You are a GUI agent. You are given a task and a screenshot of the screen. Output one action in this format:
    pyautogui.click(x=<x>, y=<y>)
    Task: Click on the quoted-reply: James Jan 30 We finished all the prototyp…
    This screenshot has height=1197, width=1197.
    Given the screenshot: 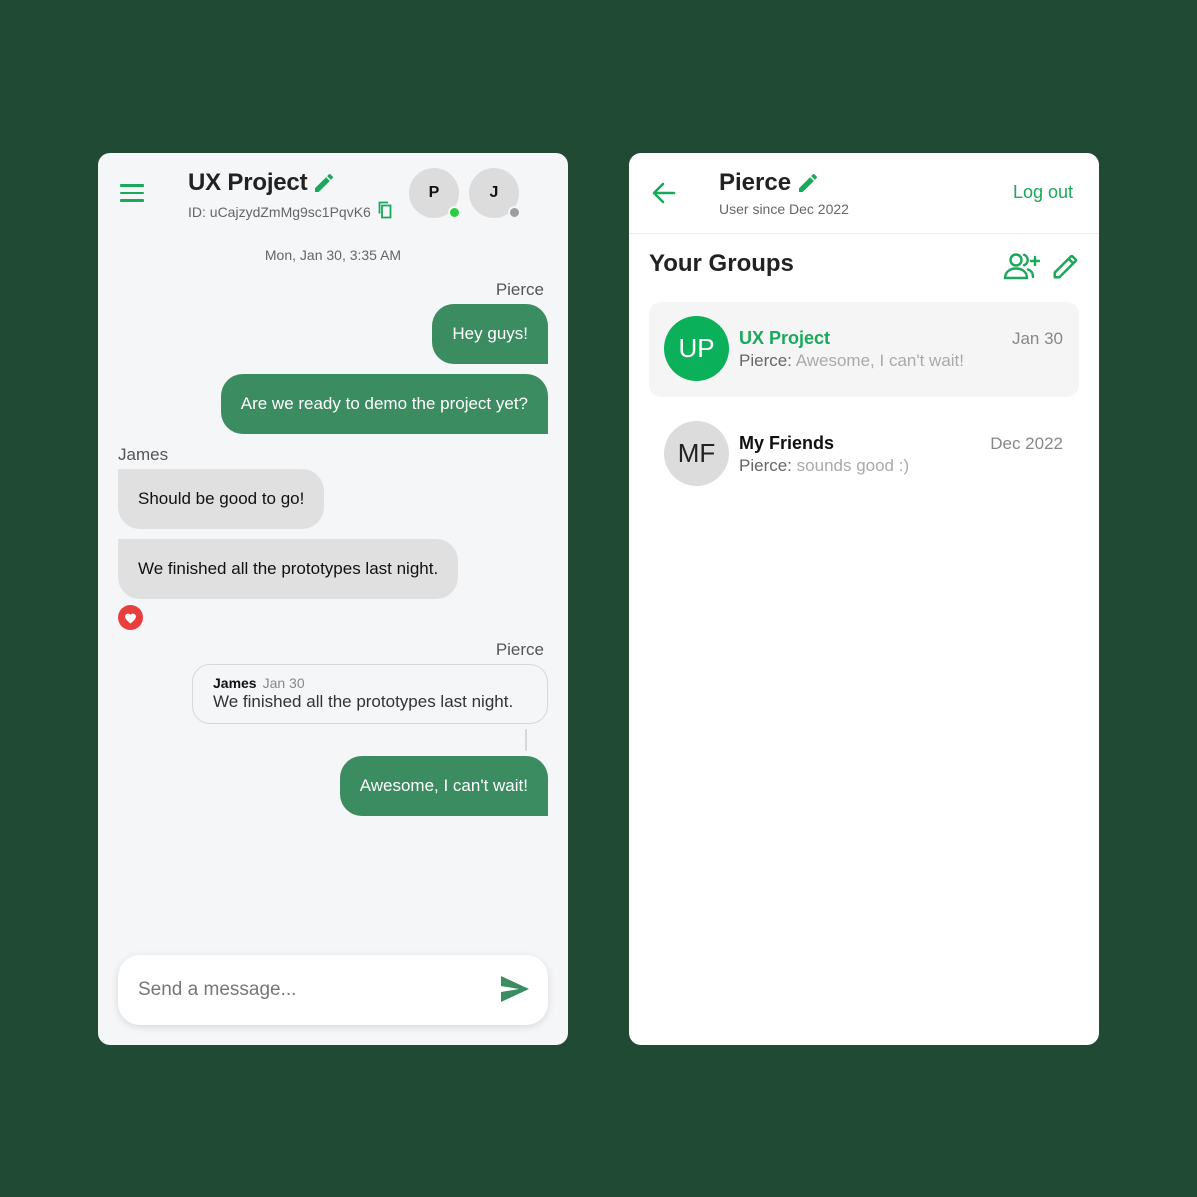 What is the action you would take?
    pyautogui.click(x=370, y=694)
    